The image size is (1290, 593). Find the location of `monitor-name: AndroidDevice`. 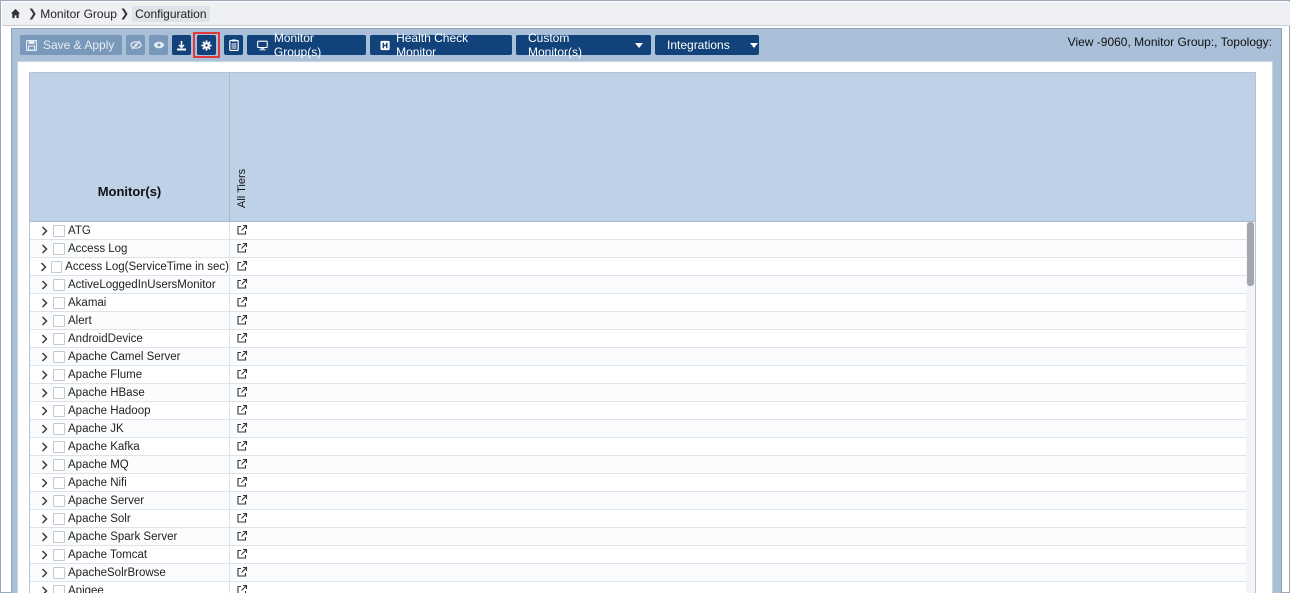

monitor-name: AndroidDevice is located at coordinates (105, 339).